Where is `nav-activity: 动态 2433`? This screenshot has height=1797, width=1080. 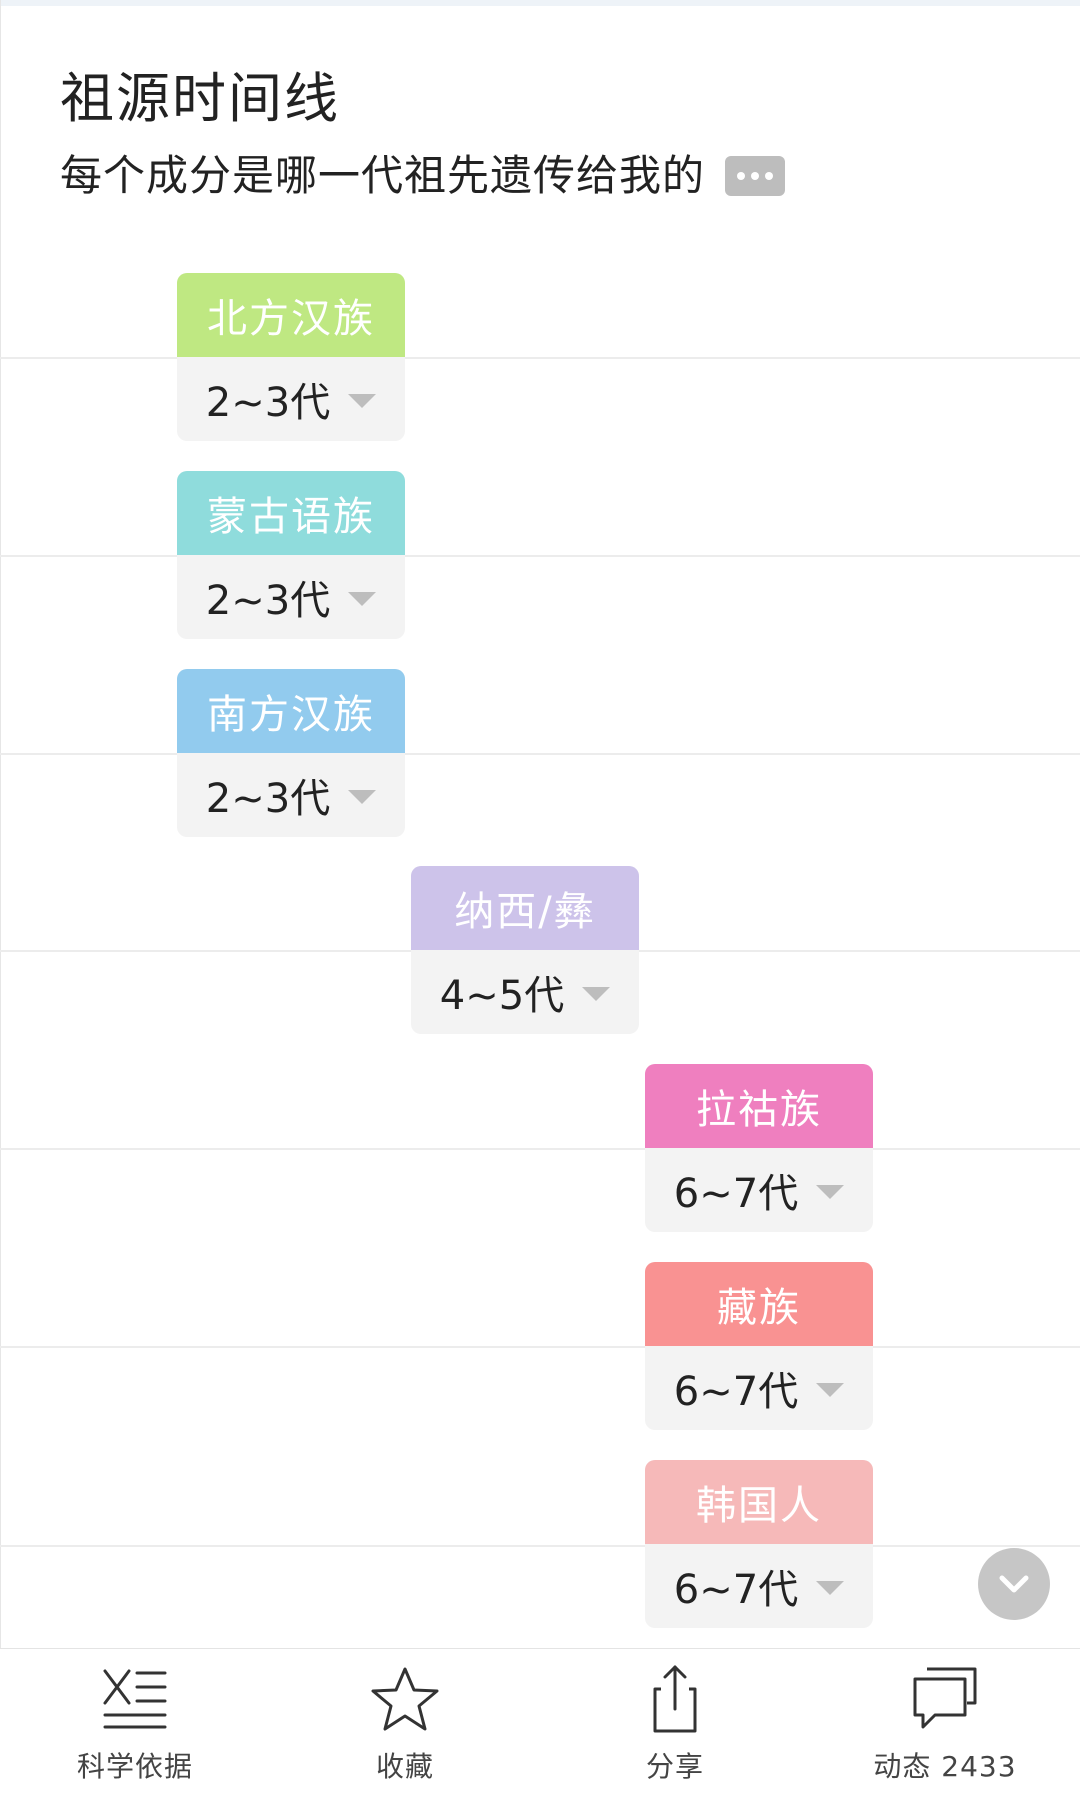 nav-activity: 动态 2433 is located at coordinates (945, 1723).